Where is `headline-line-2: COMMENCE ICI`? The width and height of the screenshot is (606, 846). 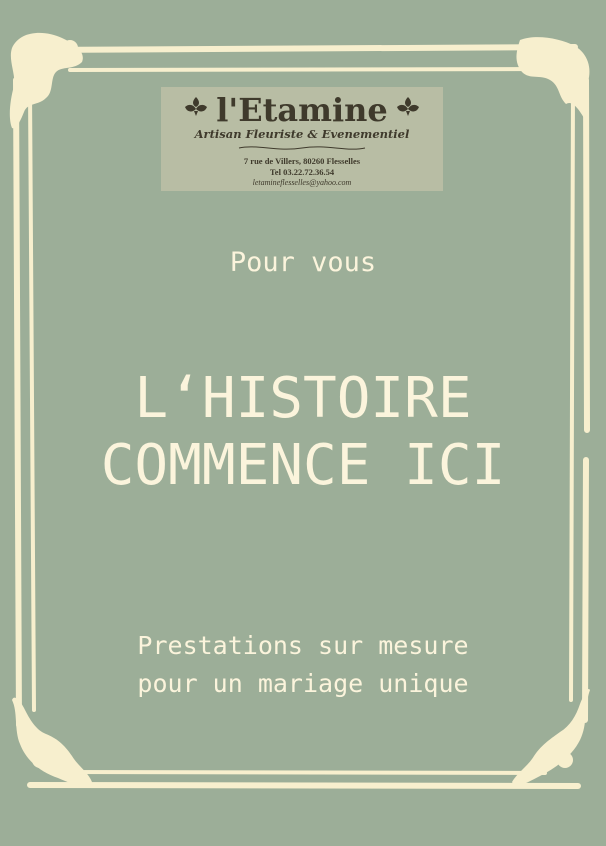 headline-line-2: COMMENCE ICI is located at coordinates (303, 465).